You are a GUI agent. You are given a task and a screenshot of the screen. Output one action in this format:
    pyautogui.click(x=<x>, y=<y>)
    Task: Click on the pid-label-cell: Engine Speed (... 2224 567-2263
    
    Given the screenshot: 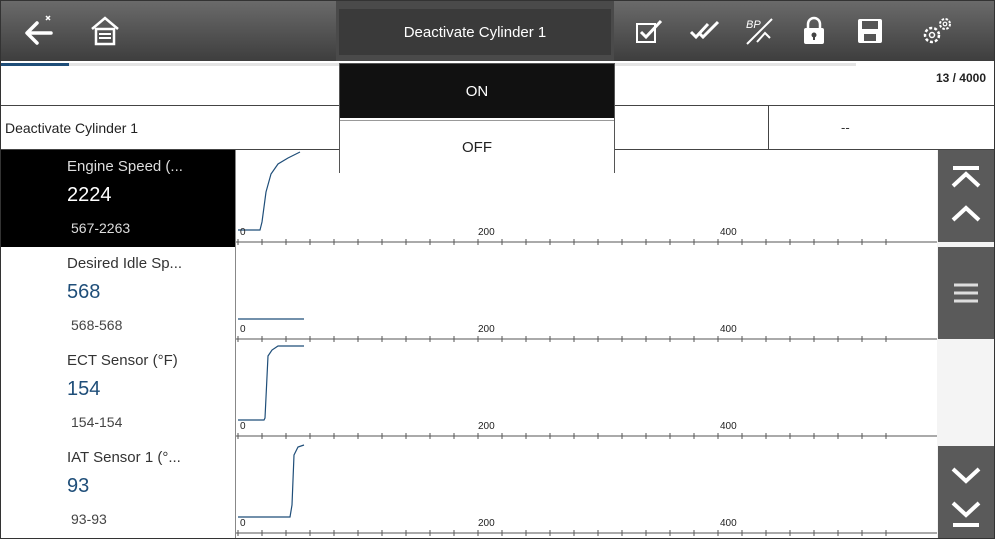 What is the action you would take?
    pyautogui.click(x=118, y=198)
    